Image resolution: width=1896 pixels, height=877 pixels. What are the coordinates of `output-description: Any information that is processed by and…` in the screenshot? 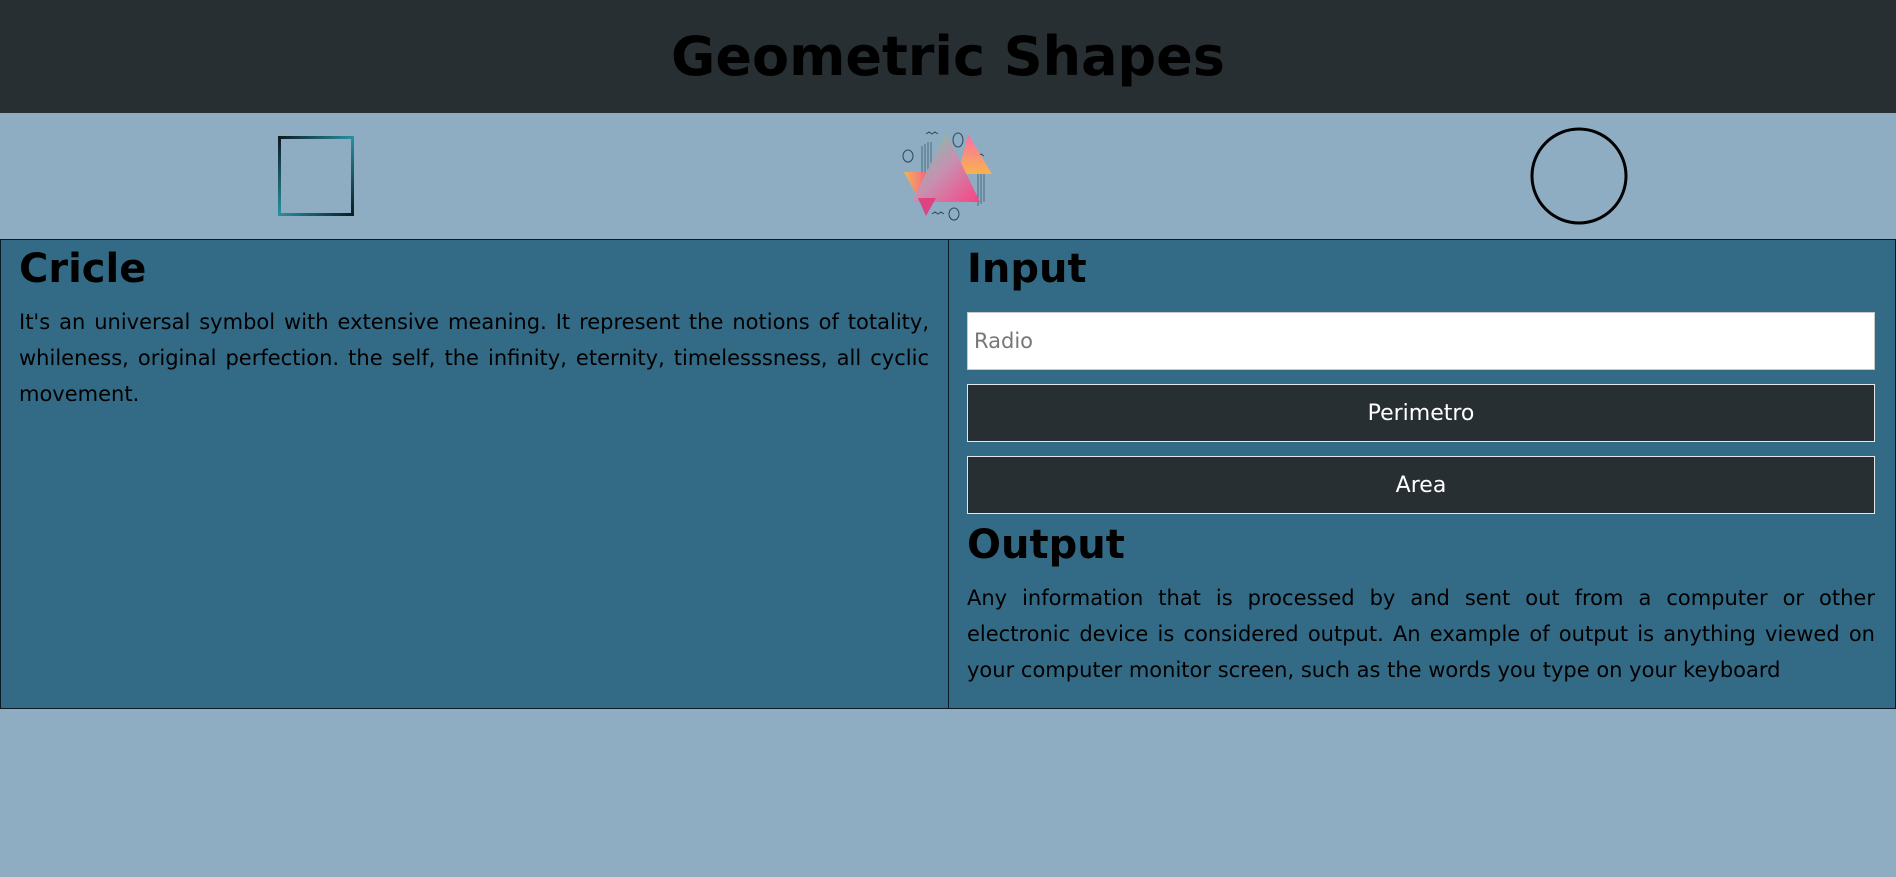 It's located at (1421, 634).